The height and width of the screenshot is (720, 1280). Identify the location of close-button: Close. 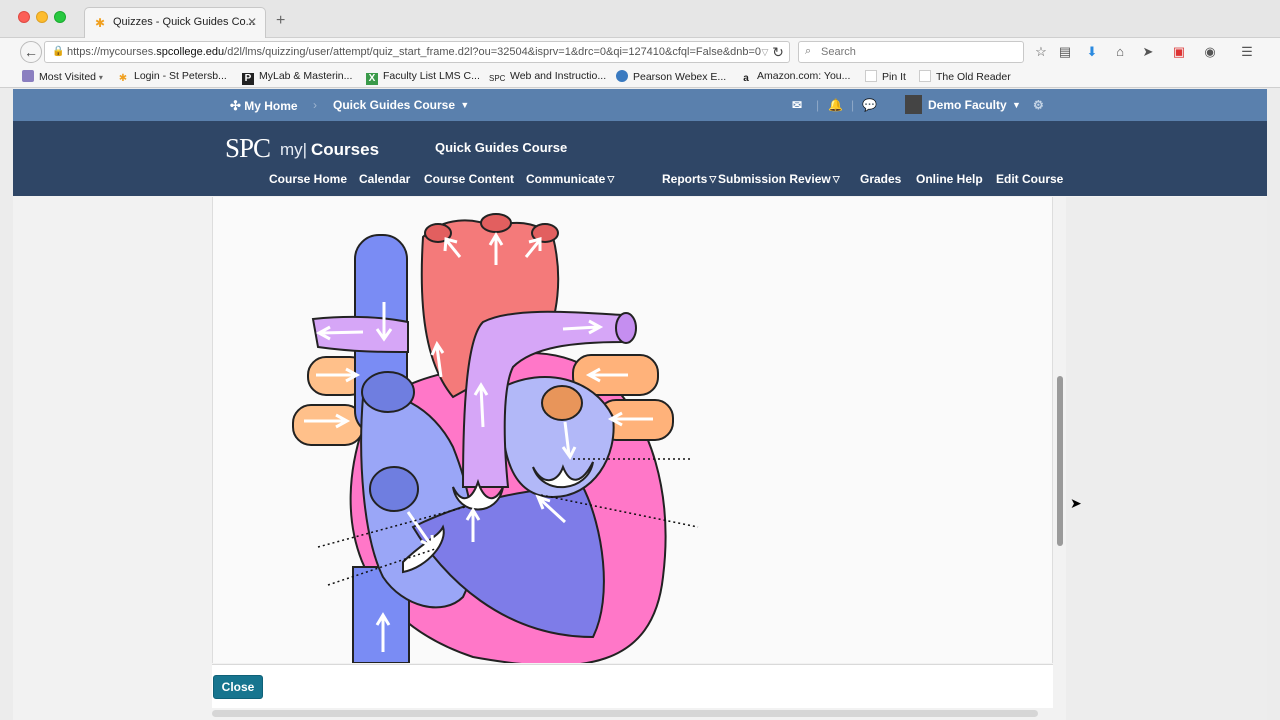
(238, 687).